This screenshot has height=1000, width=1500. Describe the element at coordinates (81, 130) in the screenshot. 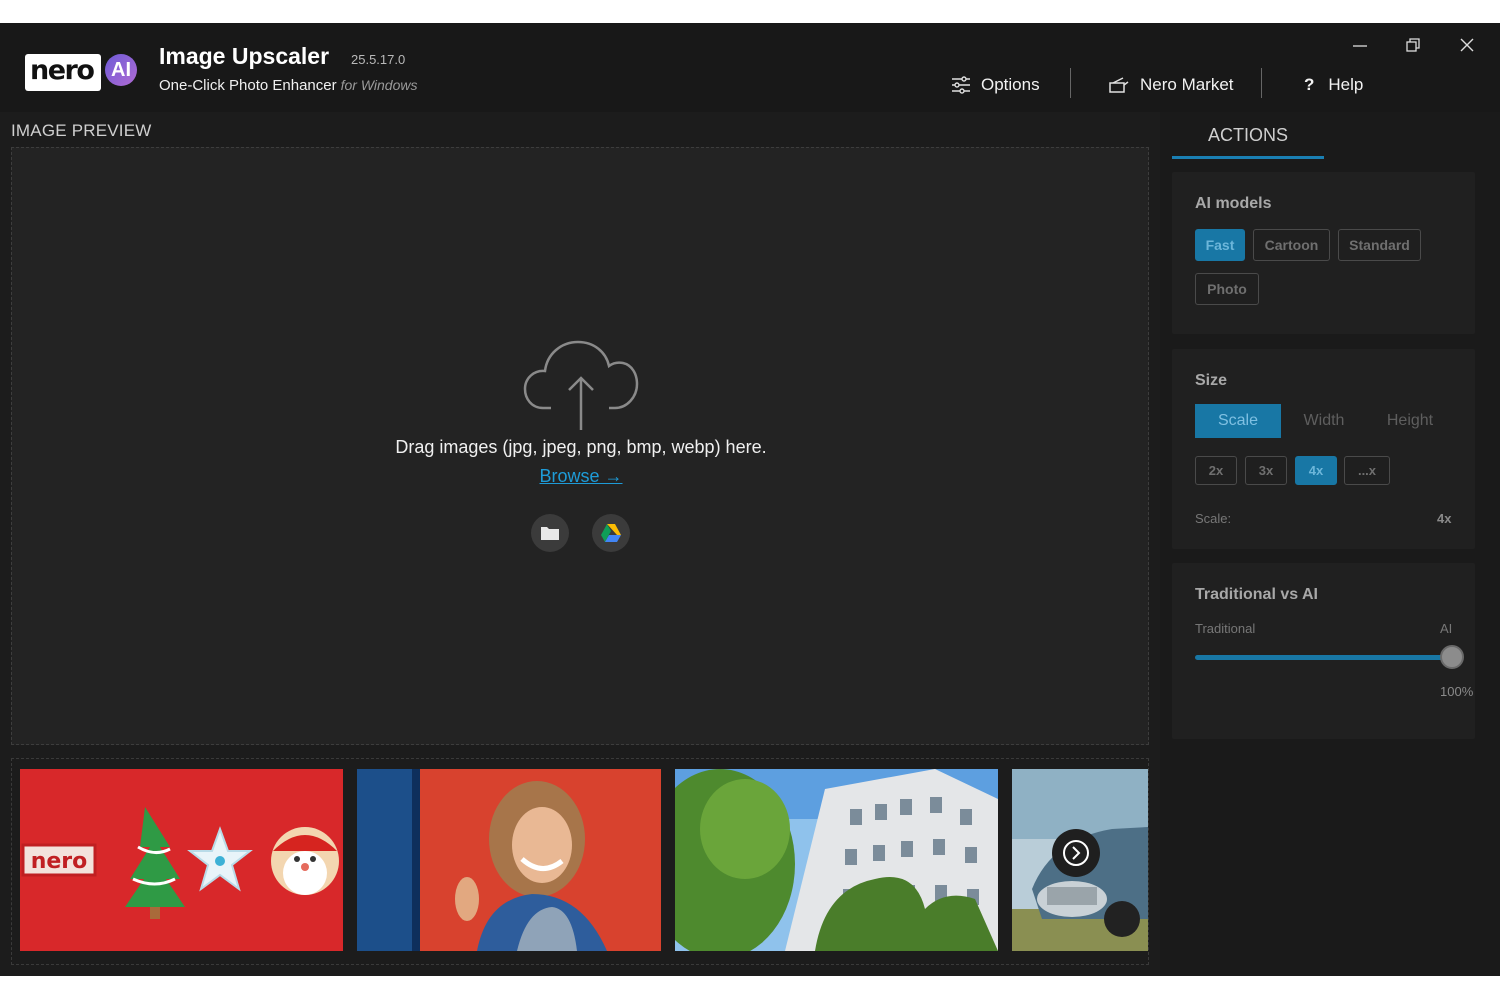

I see `image-preview-heading: IMAGE PREVIEW` at that location.